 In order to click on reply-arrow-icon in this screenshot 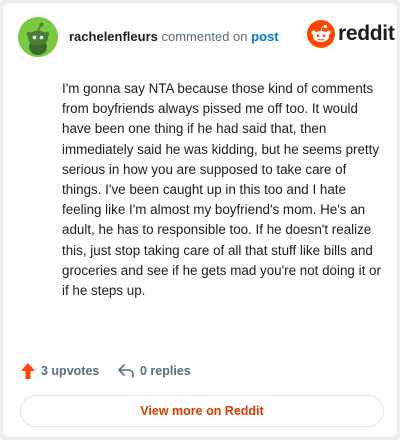, I will do `click(126, 371)`.